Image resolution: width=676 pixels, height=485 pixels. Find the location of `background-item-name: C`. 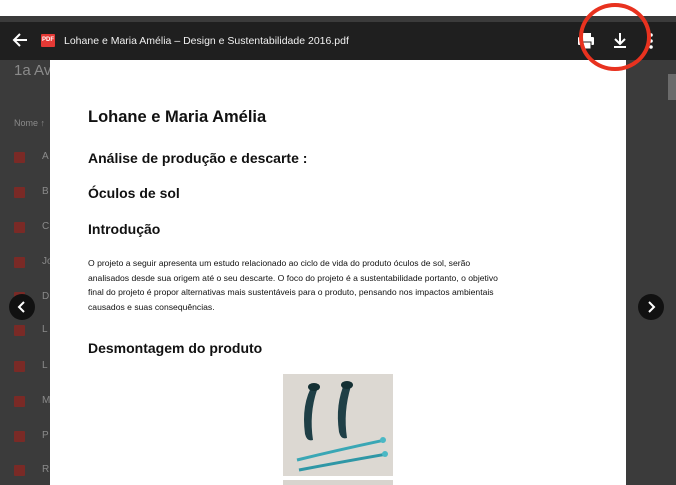

background-item-name: C is located at coordinates (46, 226).